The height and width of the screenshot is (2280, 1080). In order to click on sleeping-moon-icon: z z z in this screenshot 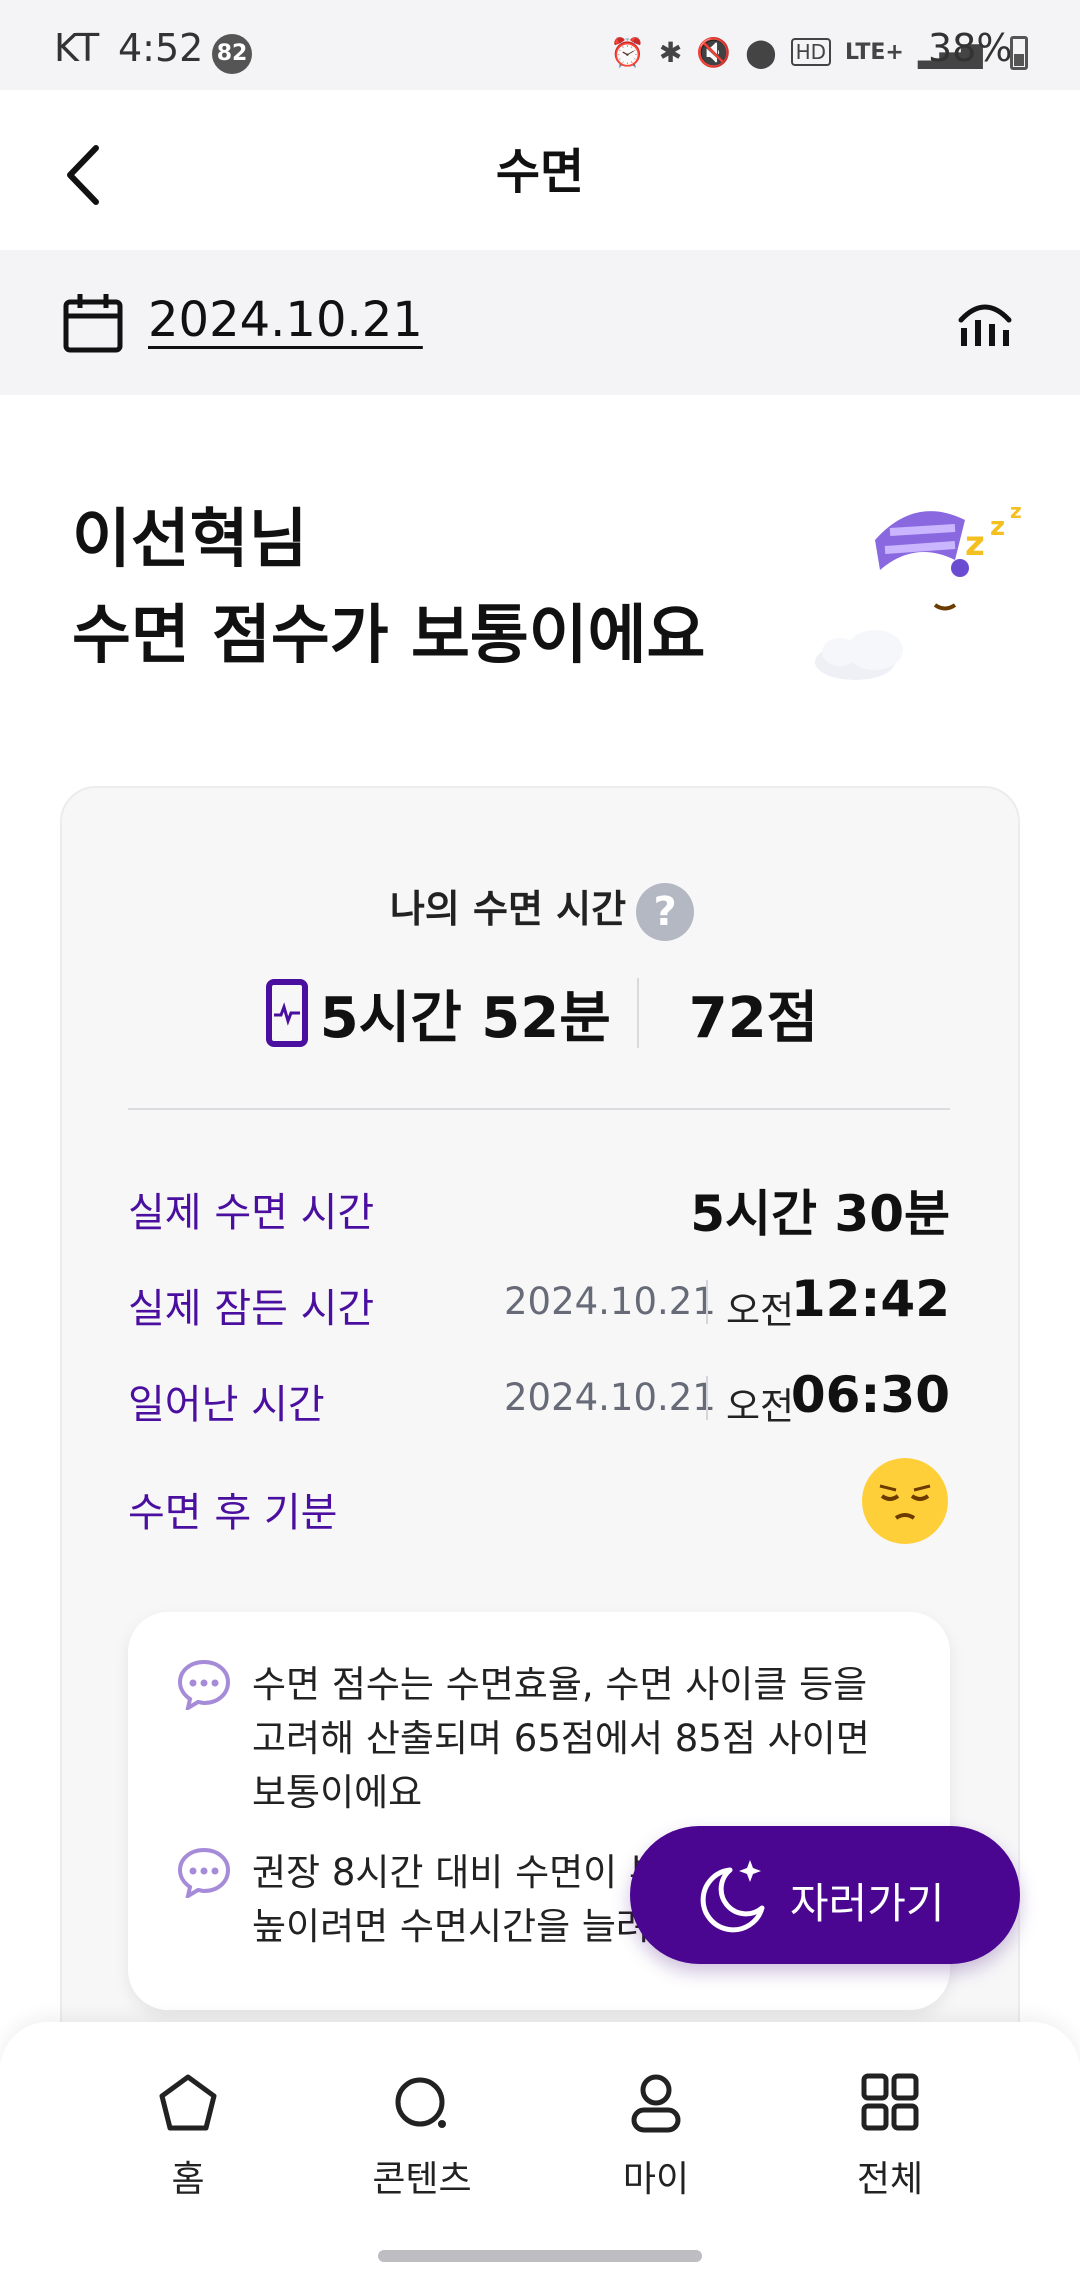, I will do `click(918, 590)`.